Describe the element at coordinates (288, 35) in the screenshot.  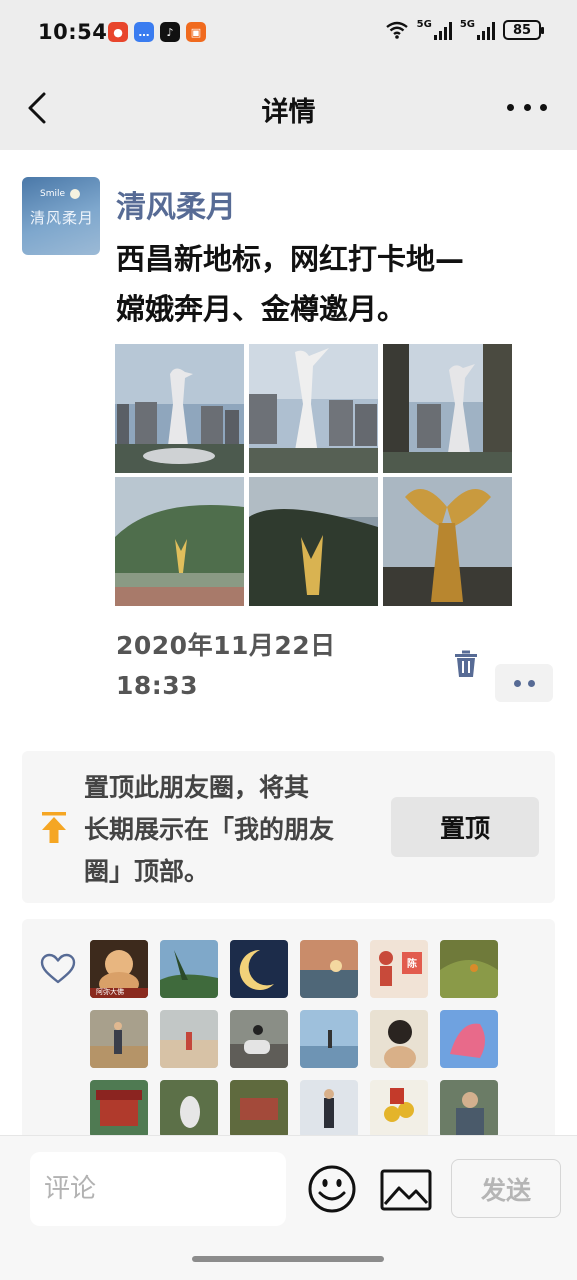
I see `status-bar: 10:54 ● … ♪ ▣ 5G 5G 85` at that location.